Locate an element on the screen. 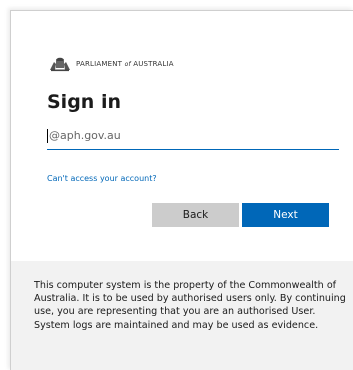 This screenshot has height=370, width=353. cant-access-account-link: Can't access your account? is located at coordinates (102, 178).